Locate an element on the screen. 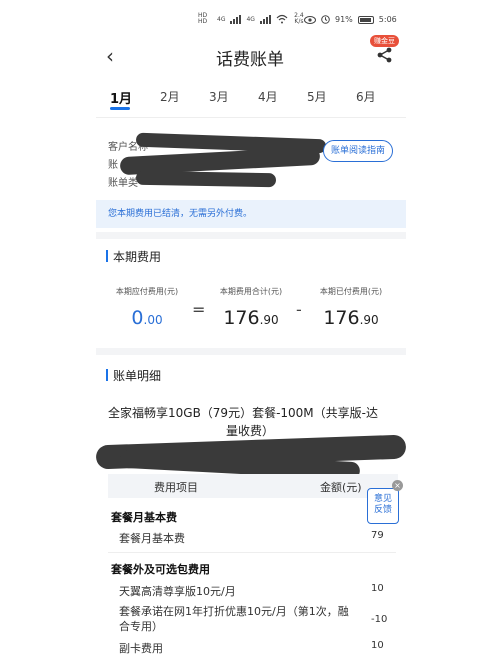 This screenshot has height=666, width=500. app-header: ‹ 话费账单 赚金豆 is located at coordinates (250, 53).